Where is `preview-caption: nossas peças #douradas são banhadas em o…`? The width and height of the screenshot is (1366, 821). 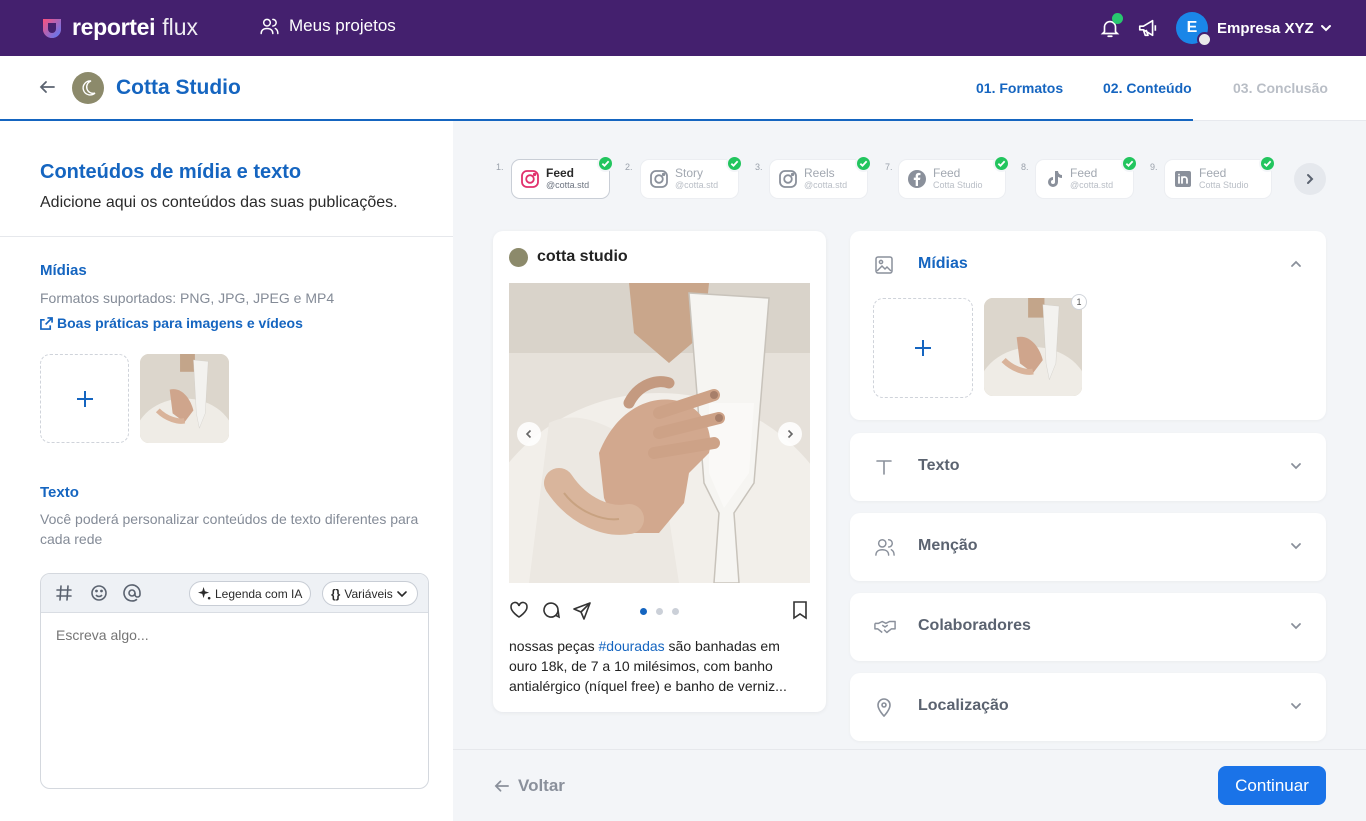
preview-caption: nossas peças #douradas são banhadas em o… is located at coordinates (659, 666).